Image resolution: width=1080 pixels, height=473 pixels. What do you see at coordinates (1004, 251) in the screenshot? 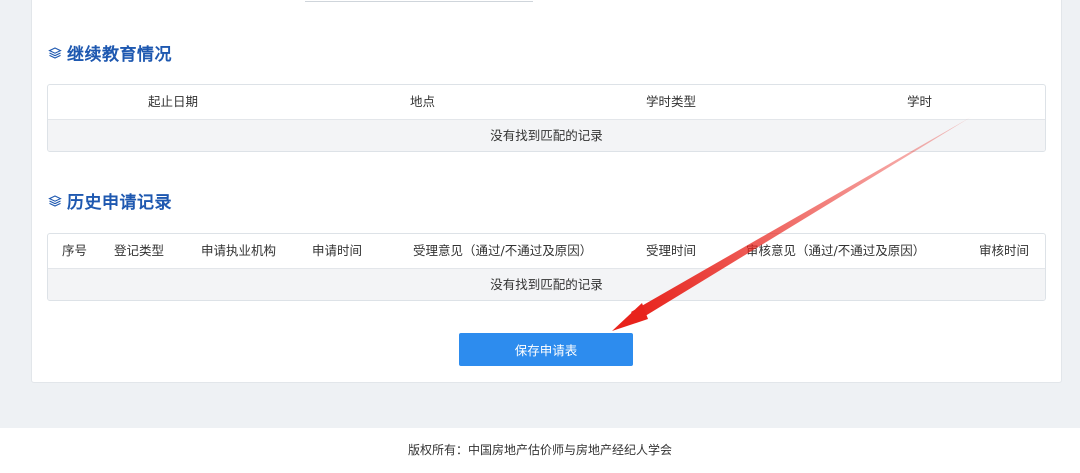
I see `column-header-review-time: 审核时间` at bounding box center [1004, 251].